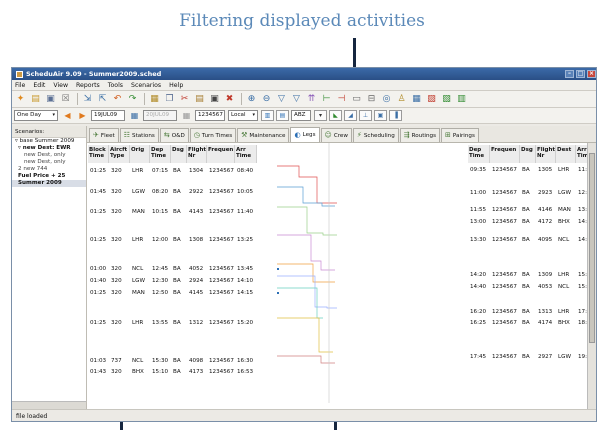 This screenshot has height=430, width=604. What do you see at coordinates (461, 99) in the screenshot?
I see `stats-icon: ▥` at bounding box center [461, 99].